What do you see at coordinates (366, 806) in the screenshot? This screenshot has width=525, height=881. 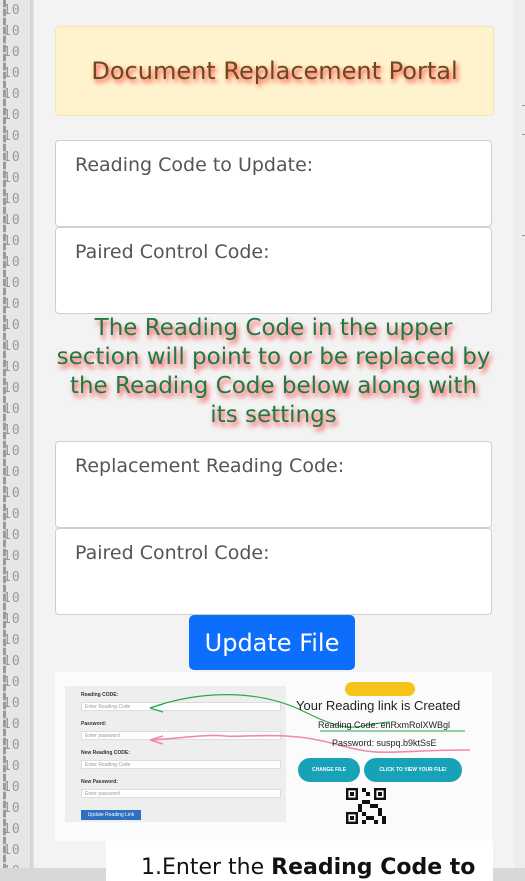 I see `qr-code-icon` at bounding box center [366, 806].